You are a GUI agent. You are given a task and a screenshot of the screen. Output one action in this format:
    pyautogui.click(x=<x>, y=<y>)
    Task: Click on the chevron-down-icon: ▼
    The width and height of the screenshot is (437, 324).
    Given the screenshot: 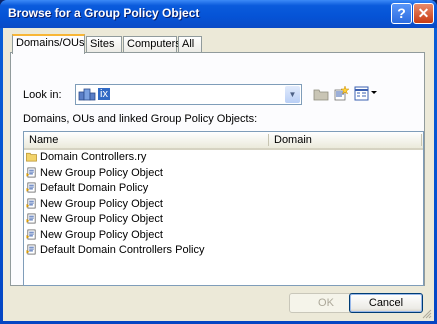 What is the action you would take?
    pyautogui.click(x=292, y=94)
    